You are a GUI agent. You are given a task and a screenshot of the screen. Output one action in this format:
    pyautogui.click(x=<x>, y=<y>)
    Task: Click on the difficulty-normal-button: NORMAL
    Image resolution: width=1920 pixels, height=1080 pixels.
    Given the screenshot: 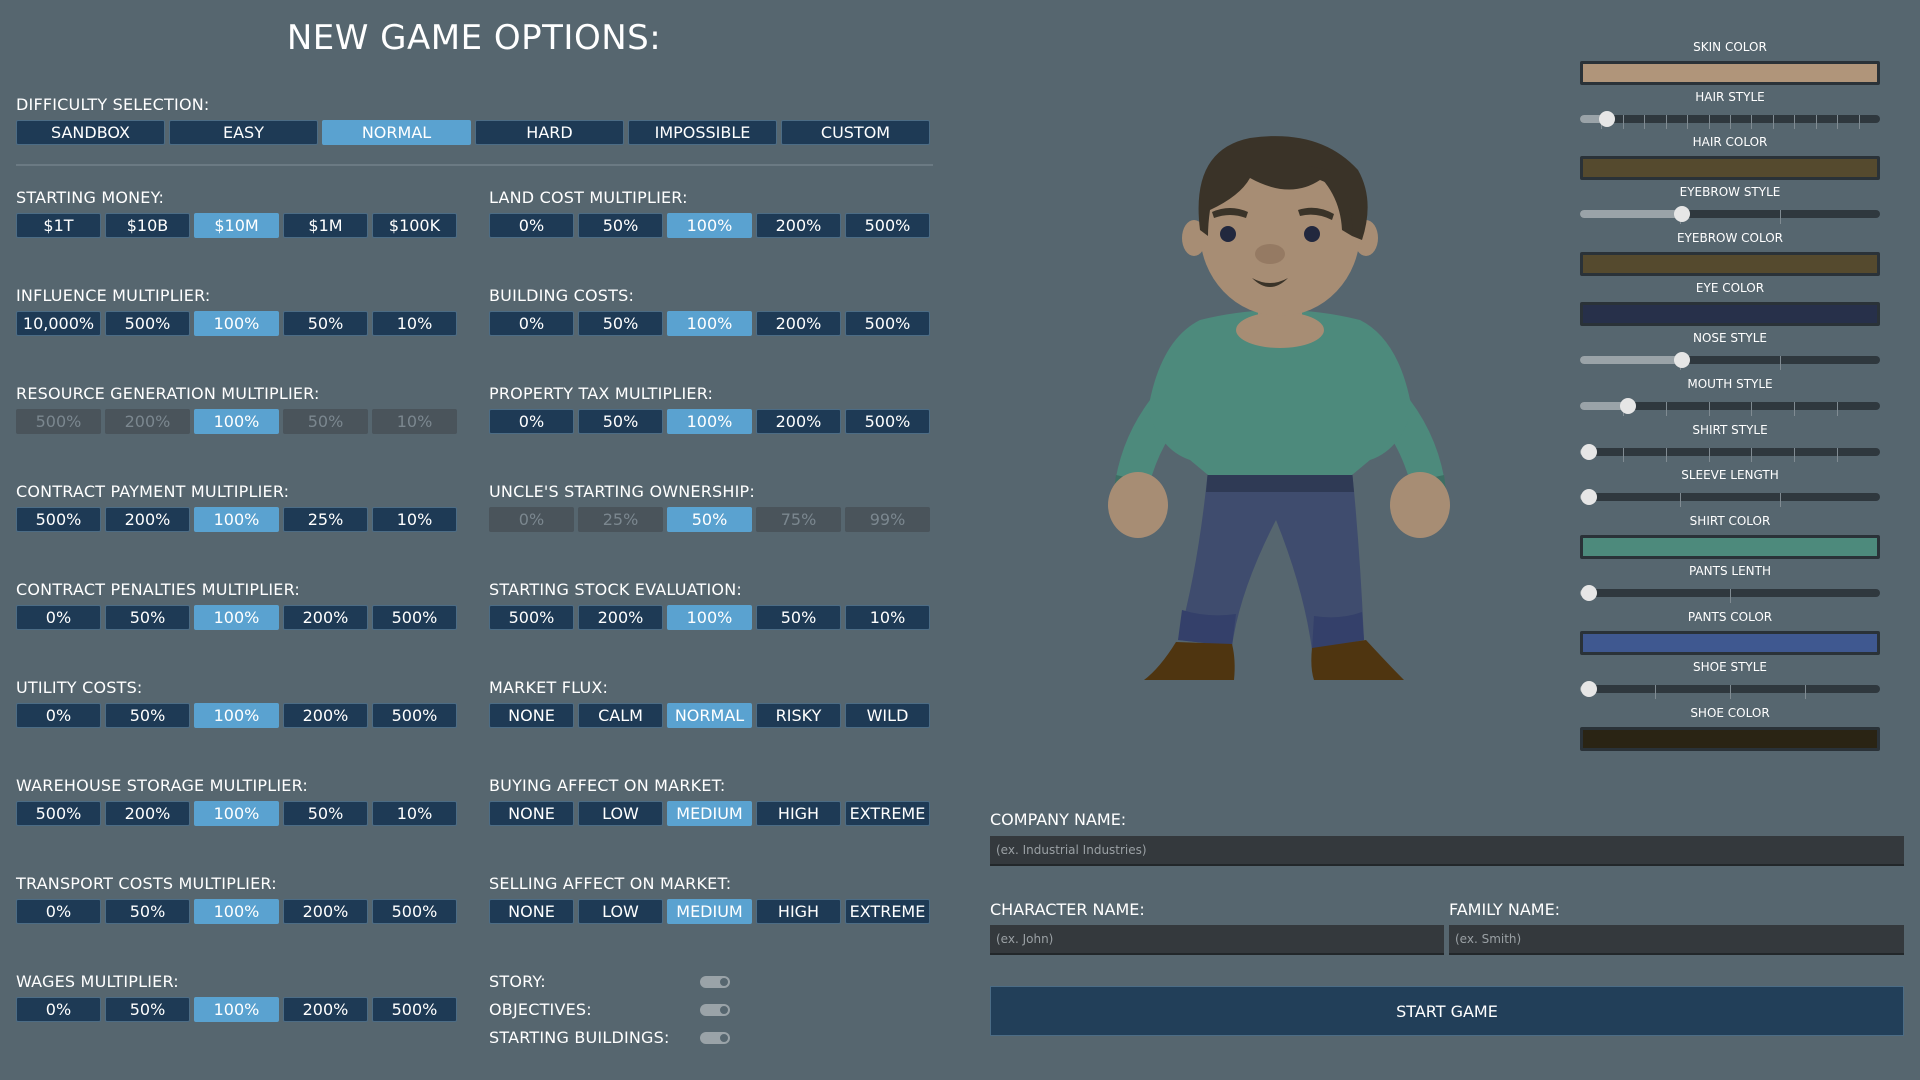 What is the action you would take?
    pyautogui.click(x=396, y=132)
    